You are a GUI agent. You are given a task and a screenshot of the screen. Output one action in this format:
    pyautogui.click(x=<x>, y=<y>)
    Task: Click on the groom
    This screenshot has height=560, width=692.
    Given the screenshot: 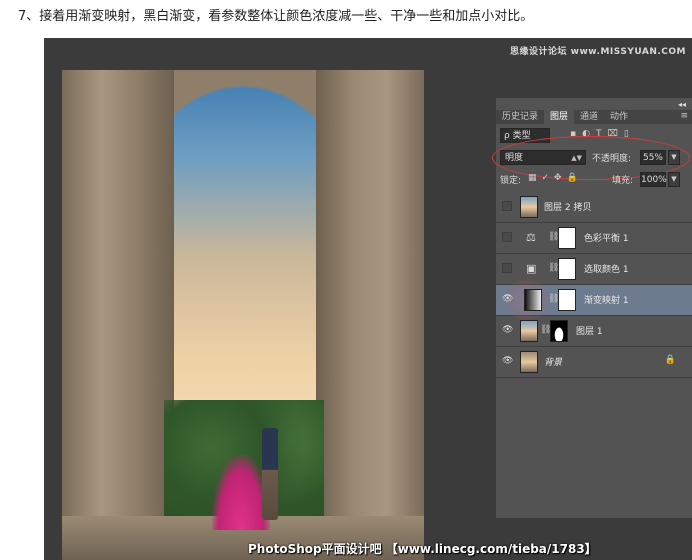 What is the action you would take?
    pyautogui.click(x=270, y=474)
    